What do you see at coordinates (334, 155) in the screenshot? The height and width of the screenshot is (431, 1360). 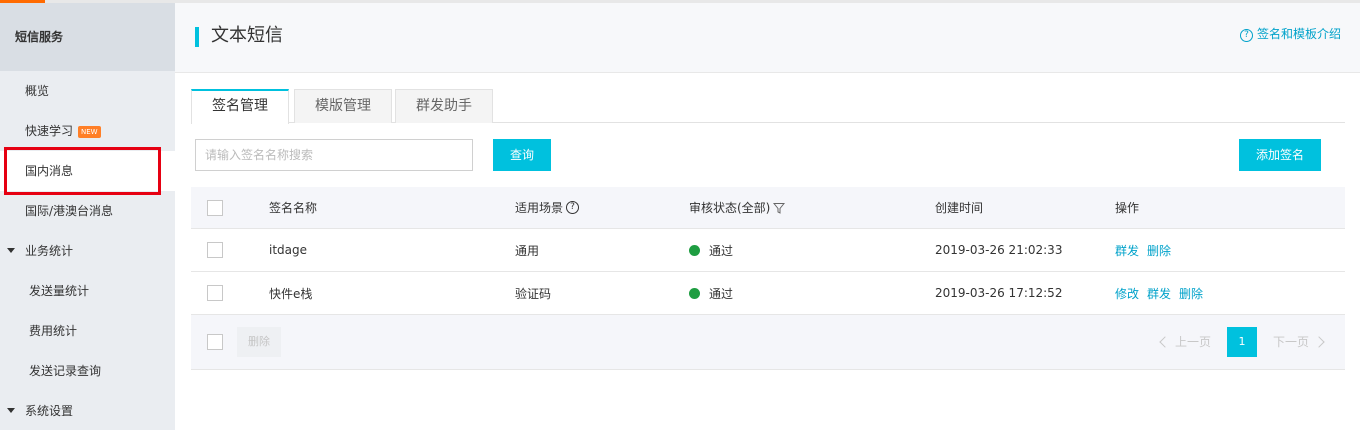 I see `signature-search-input` at bounding box center [334, 155].